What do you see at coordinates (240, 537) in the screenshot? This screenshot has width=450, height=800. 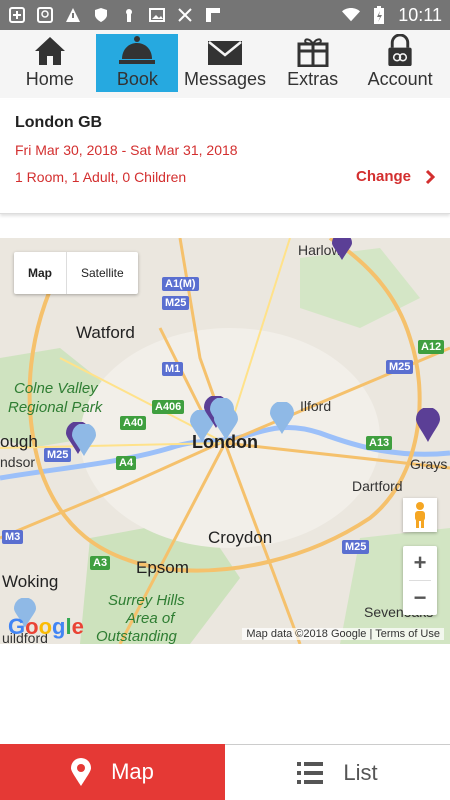 I see `map-label-croydon: Croydon` at bounding box center [240, 537].